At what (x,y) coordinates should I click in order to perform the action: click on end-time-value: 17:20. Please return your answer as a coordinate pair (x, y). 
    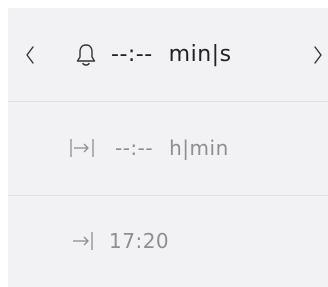
    Looking at the image, I should click on (139, 241).